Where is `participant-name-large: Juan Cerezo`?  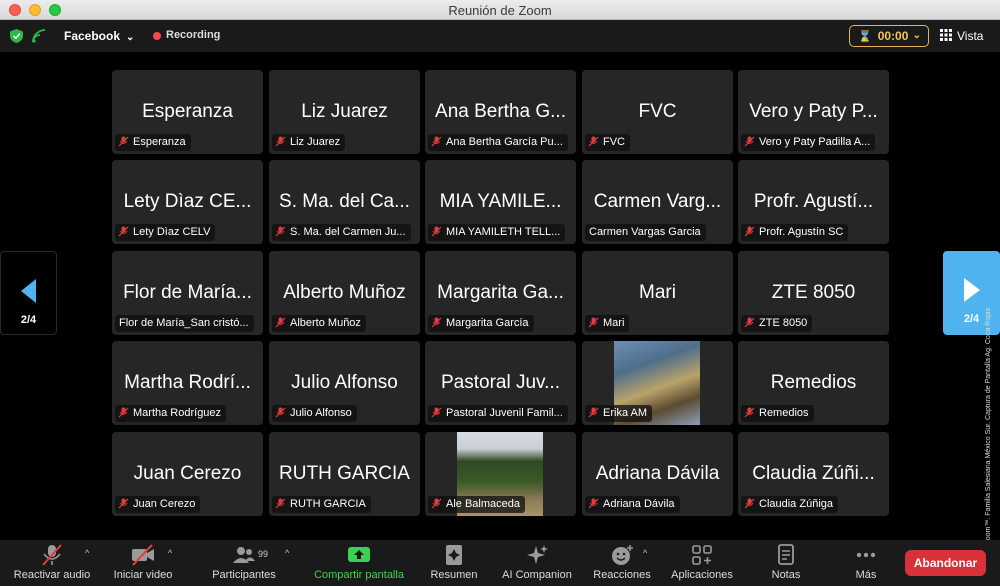
participant-name-large: Juan Cerezo is located at coordinates (187, 473).